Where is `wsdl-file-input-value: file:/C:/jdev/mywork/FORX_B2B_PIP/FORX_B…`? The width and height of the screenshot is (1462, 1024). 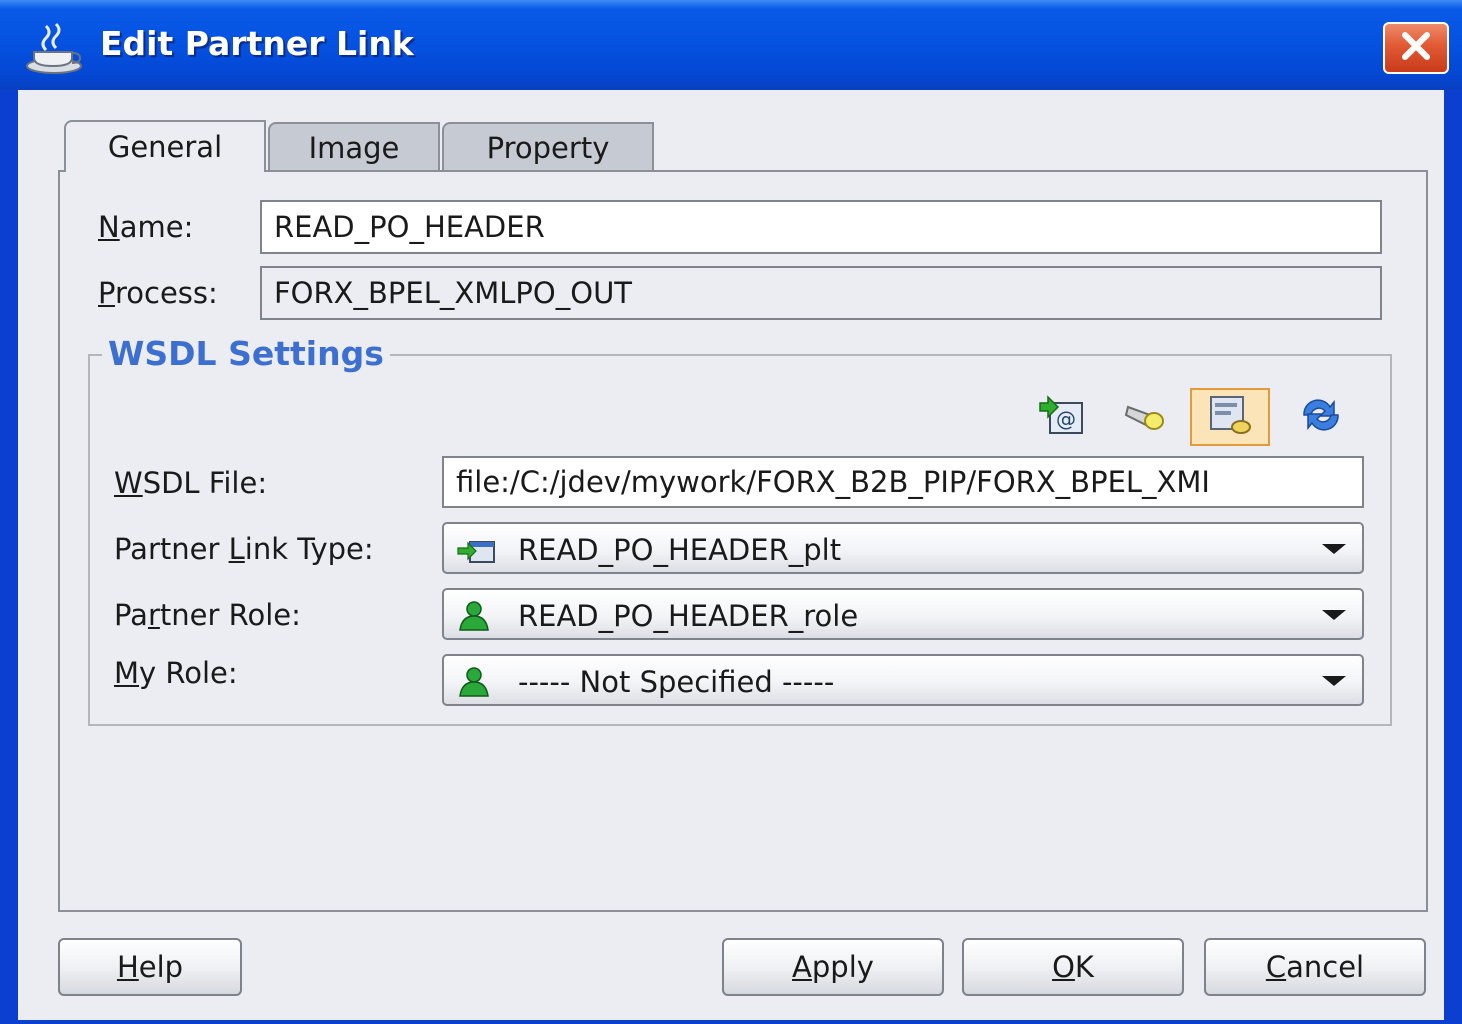
wsdl-file-input-value: file:/C:/jdev/mywork/FORX_B2B_PIP/FORX_B… is located at coordinates (833, 482).